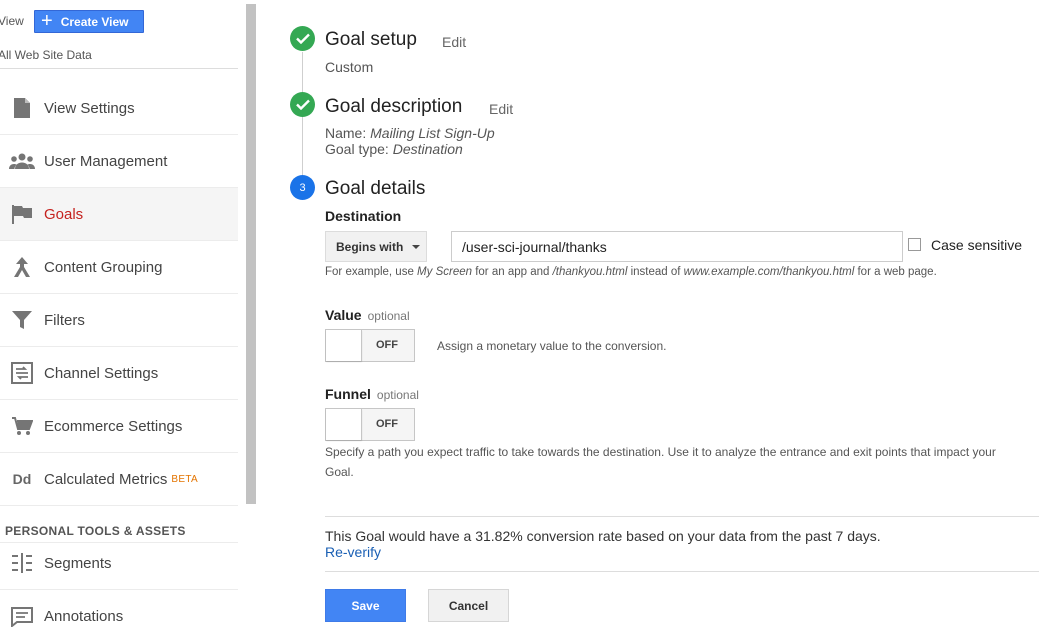 This screenshot has width=1039, height=632. I want to click on match-type-dropdown: Begins with, so click(376, 246).